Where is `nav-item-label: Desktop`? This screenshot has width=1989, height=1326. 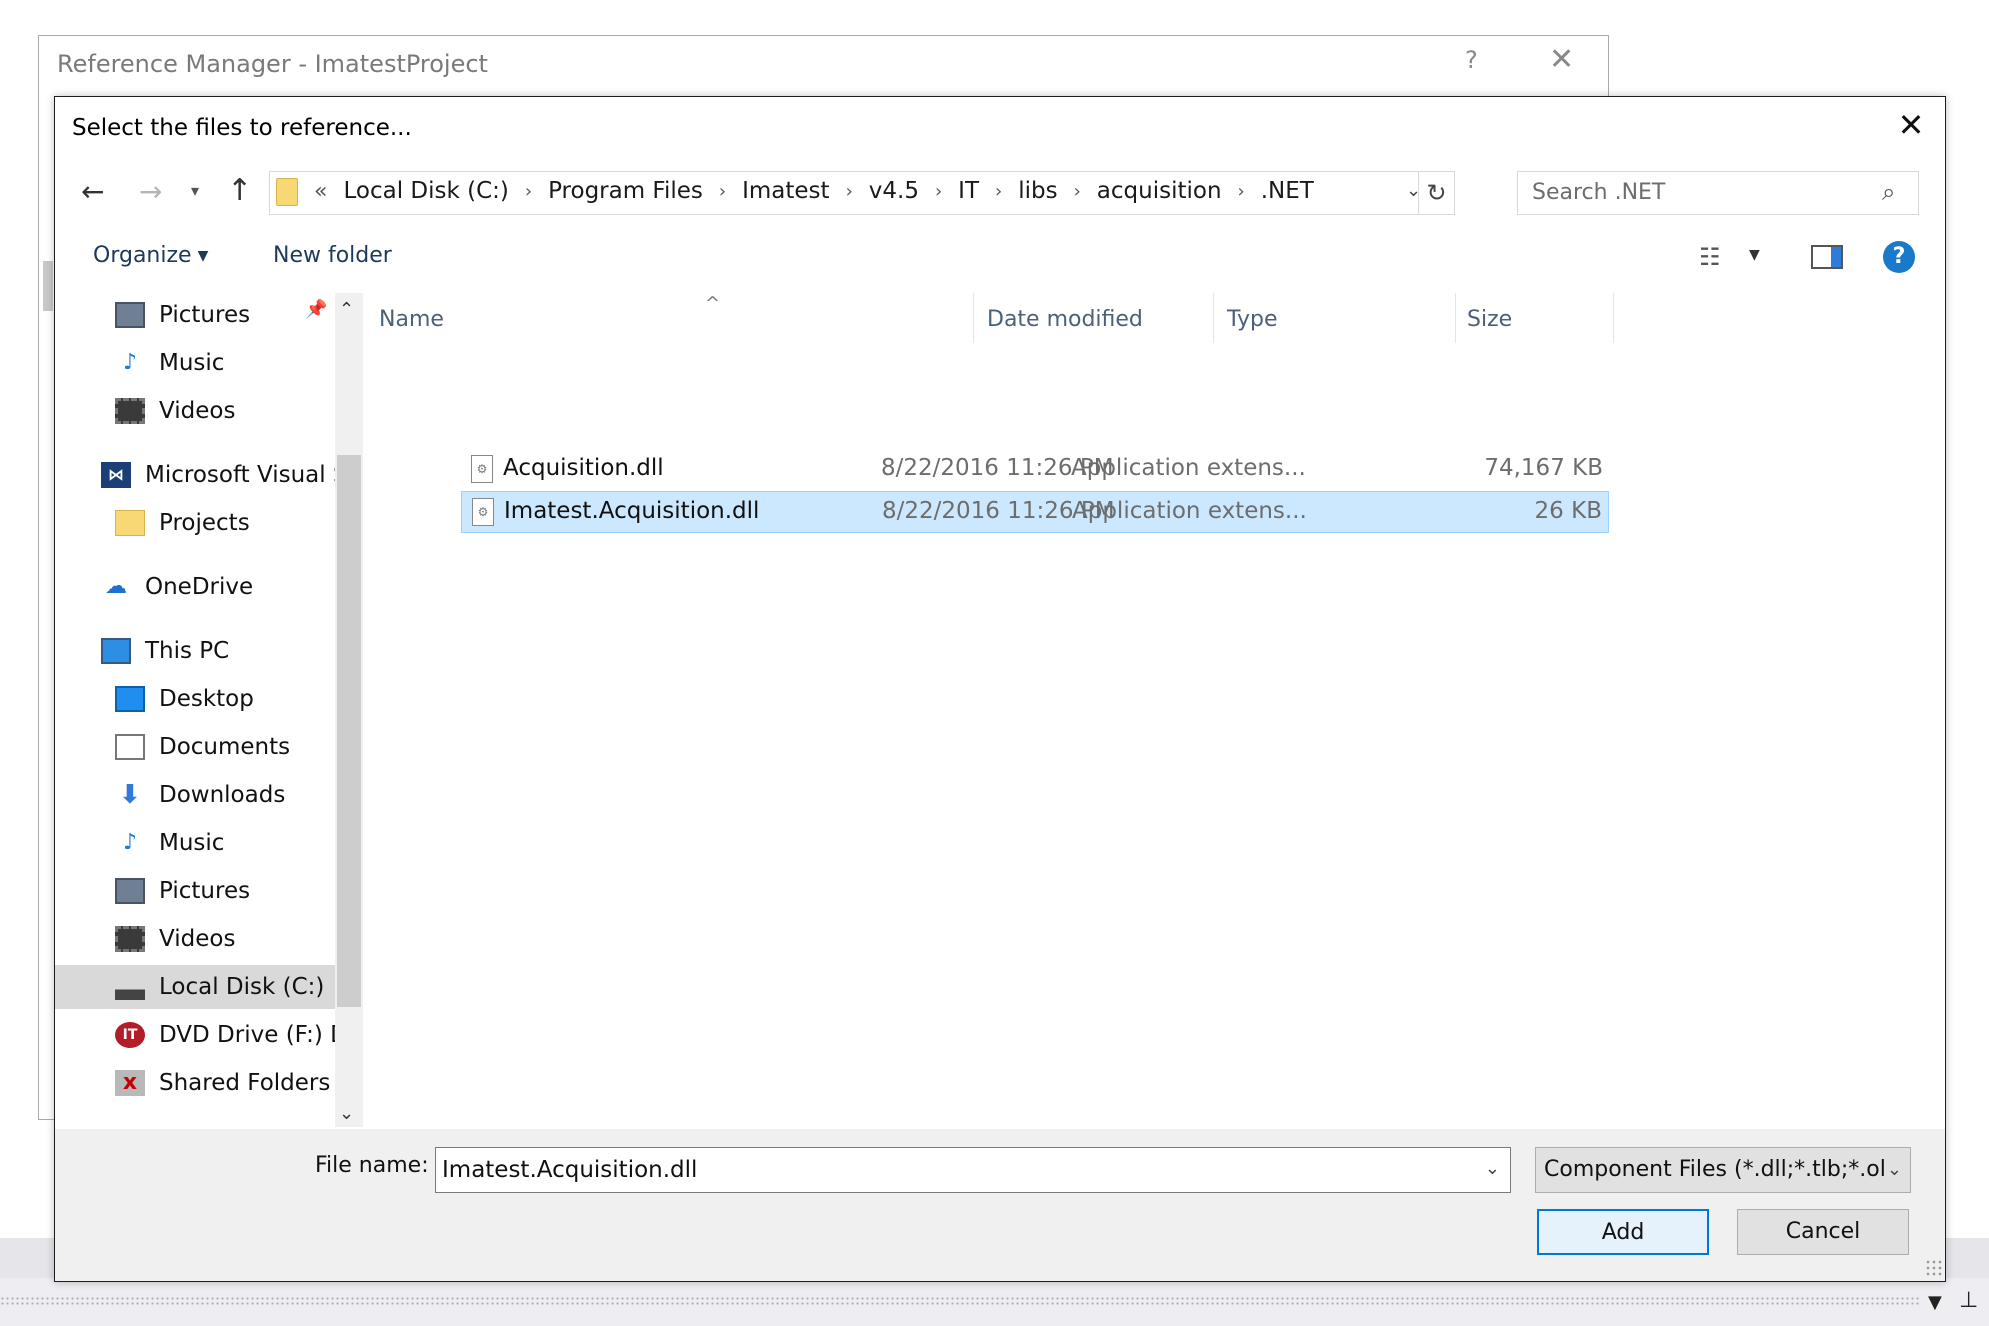
nav-item-label: Desktop is located at coordinates (206, 699).